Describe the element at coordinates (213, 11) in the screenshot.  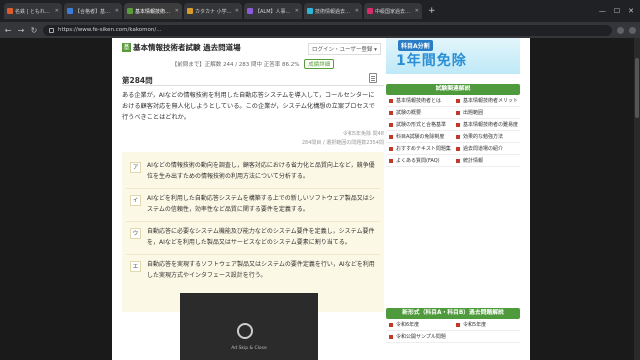
I see `browser-tab: カタカナ 小学校過去問✕` at that location.